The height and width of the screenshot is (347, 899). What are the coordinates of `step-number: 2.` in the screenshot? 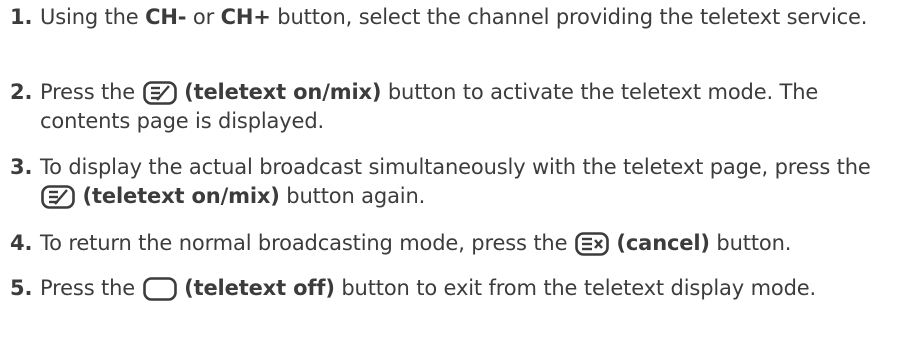 It's located at (21, 92).